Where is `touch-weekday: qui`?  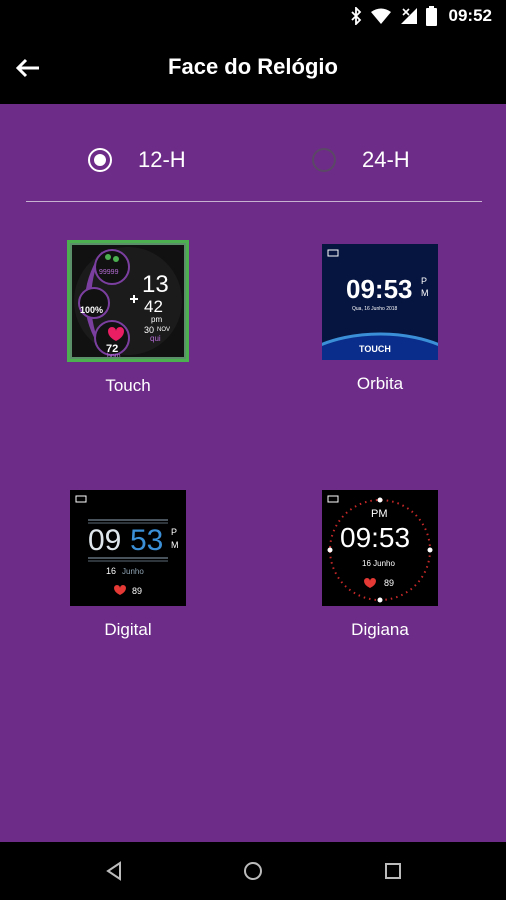
touch-weekday: qui is located at coordinates (155, 338).